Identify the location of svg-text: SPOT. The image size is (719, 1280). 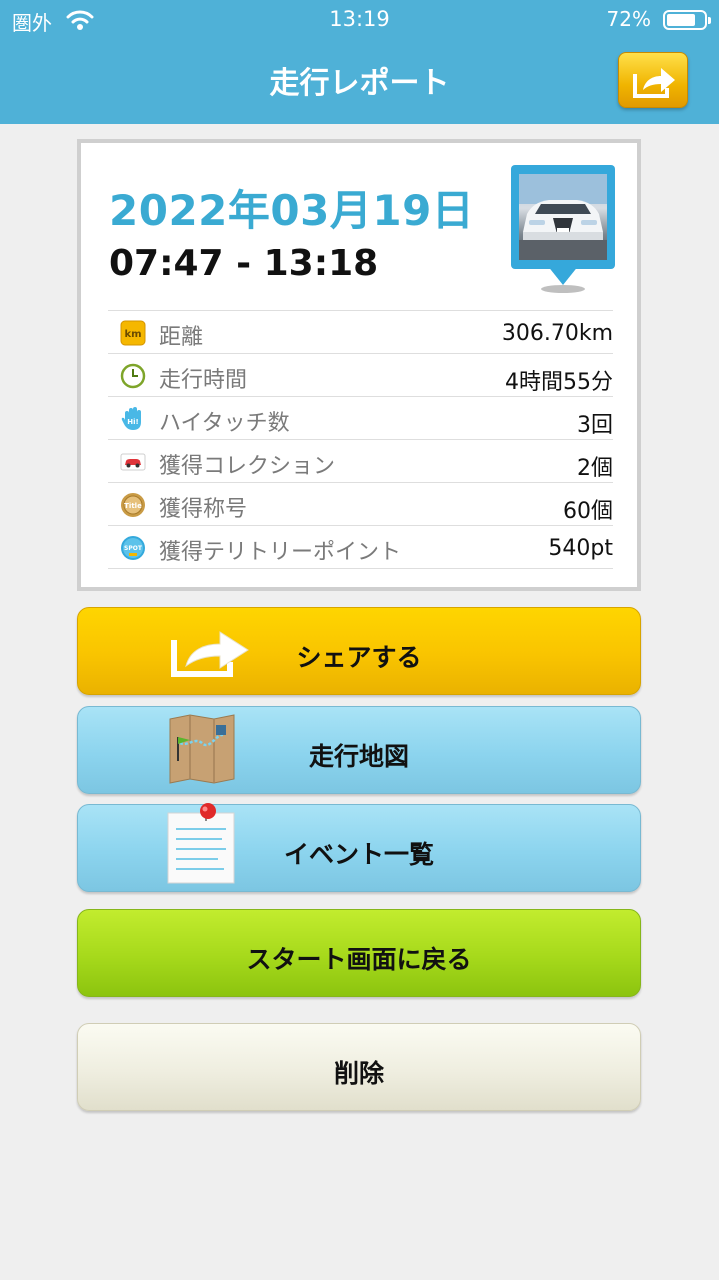
(133, 548).